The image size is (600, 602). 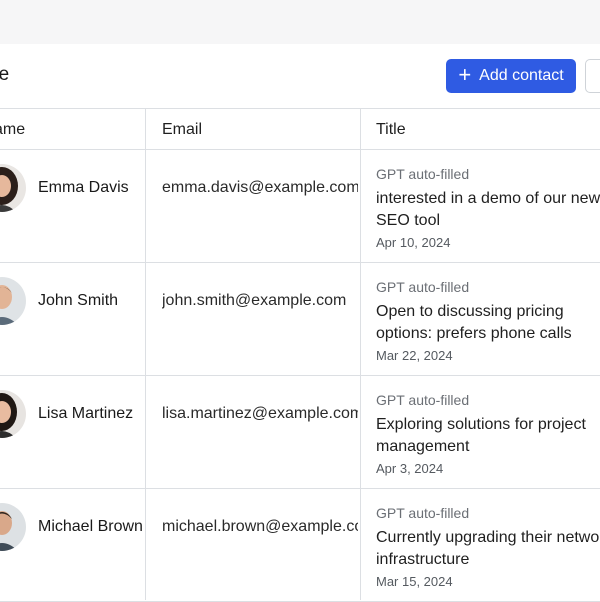 I want to click on contact-email: emma.davis@example.com, so click(x=260, y=188).